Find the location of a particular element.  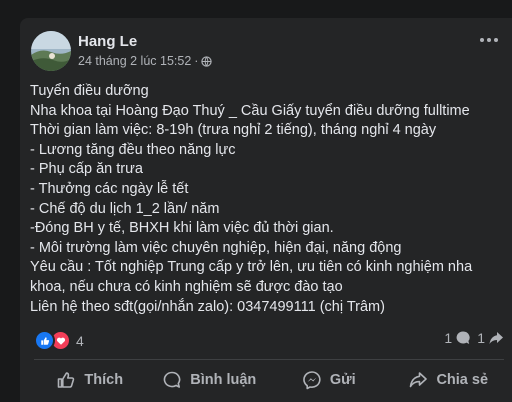

comments-counter: 1 is located at coordinates (457, 338).